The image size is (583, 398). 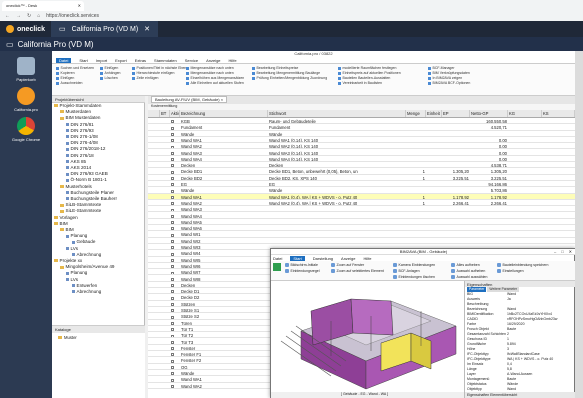 What do you see at coordinates (489, 113) in the screenshot?
I see `column-header: Netto-GP` at bounding box center [489, 113].